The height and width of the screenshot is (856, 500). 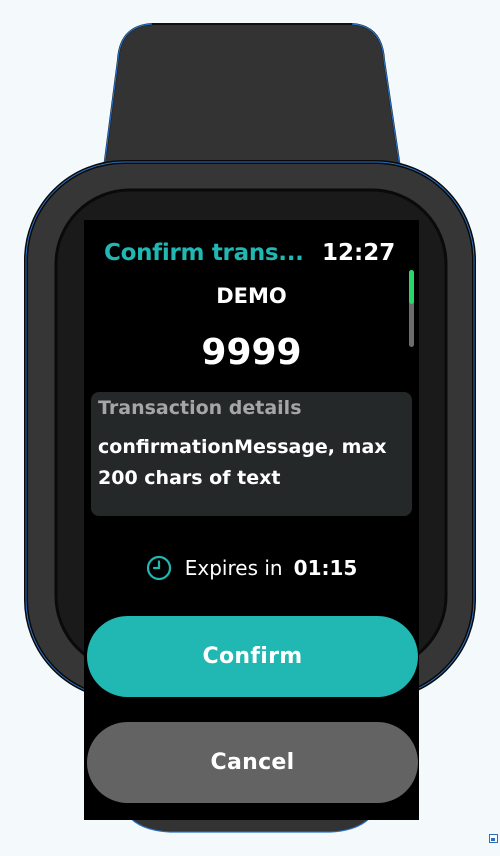 I want to click on cancel-button: Cancel, so click(x=252, y=762).